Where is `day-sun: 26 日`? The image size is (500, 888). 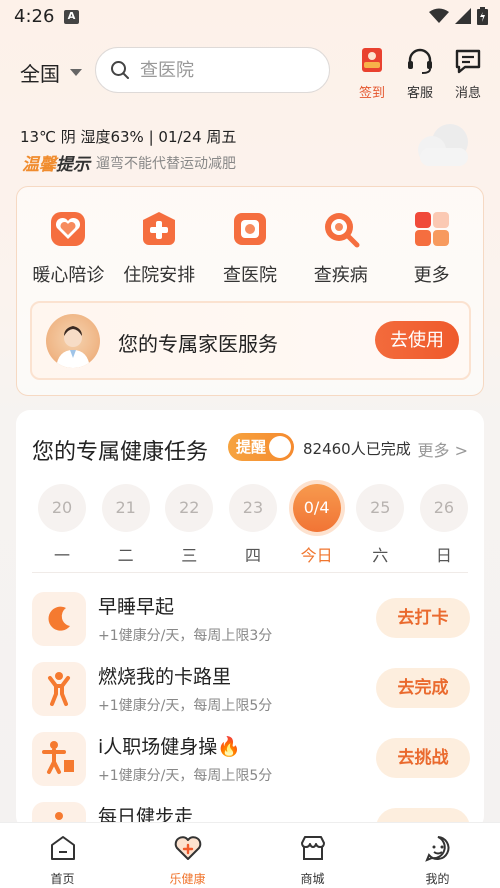 day-sun: 26 日 is located at coordinates (443, 525).